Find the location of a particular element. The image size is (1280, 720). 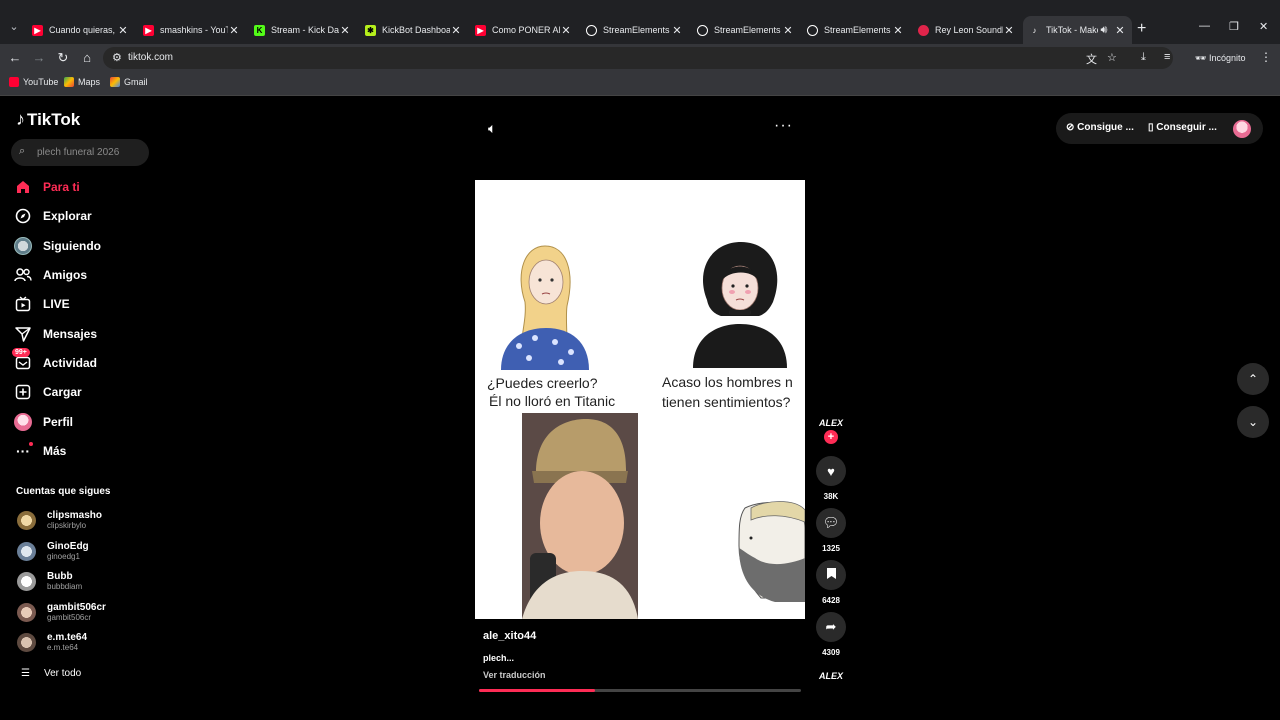

search-input: ⌕ plech funeral 2026 is located at coordinates (80, 152).